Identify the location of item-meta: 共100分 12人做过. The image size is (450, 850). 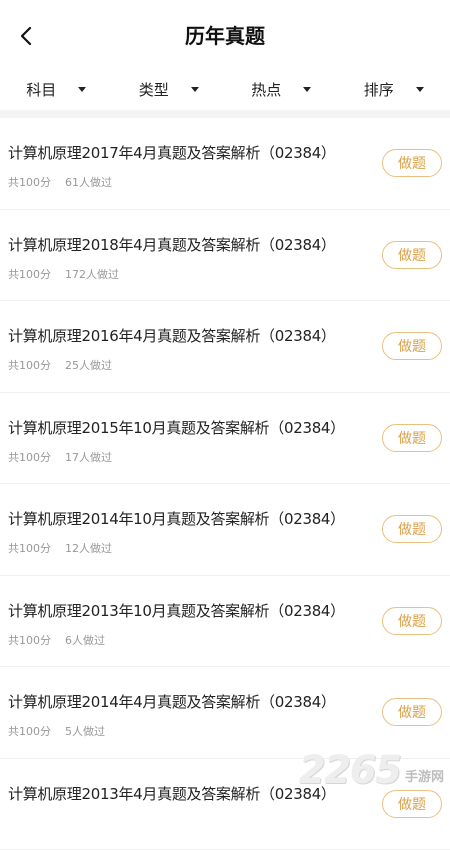
(60, 548).